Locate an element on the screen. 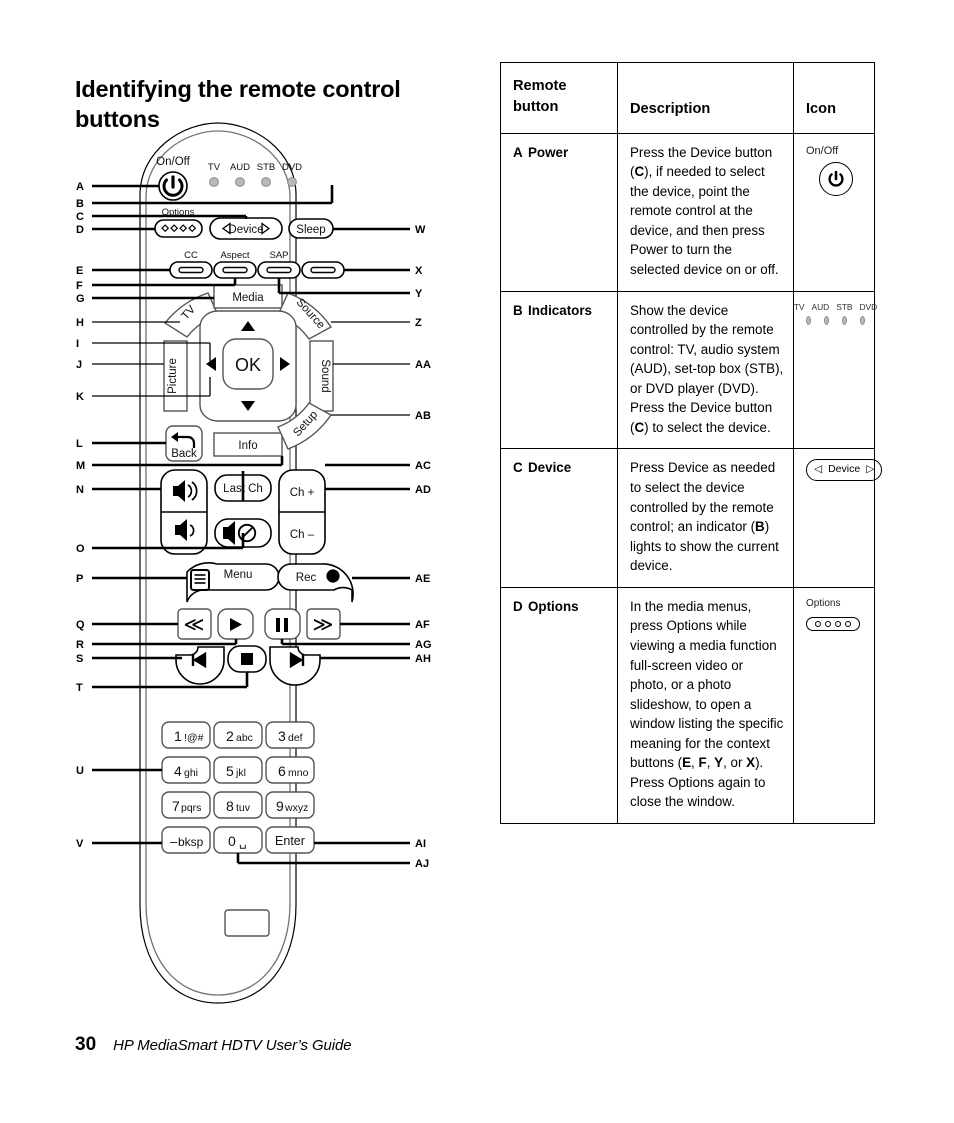  key-8: 8 tuv is located at coordinates (238, 805).